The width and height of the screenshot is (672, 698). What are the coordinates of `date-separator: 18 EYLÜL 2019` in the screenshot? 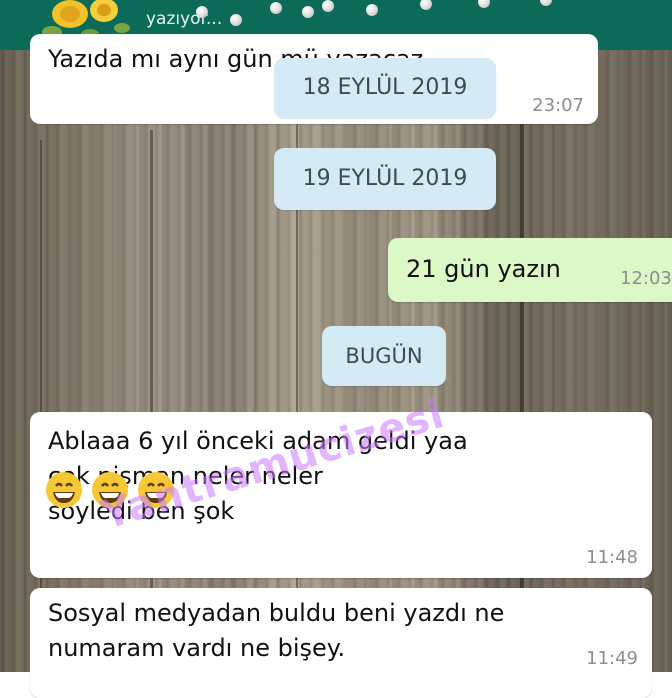 It's located at (385, 88).